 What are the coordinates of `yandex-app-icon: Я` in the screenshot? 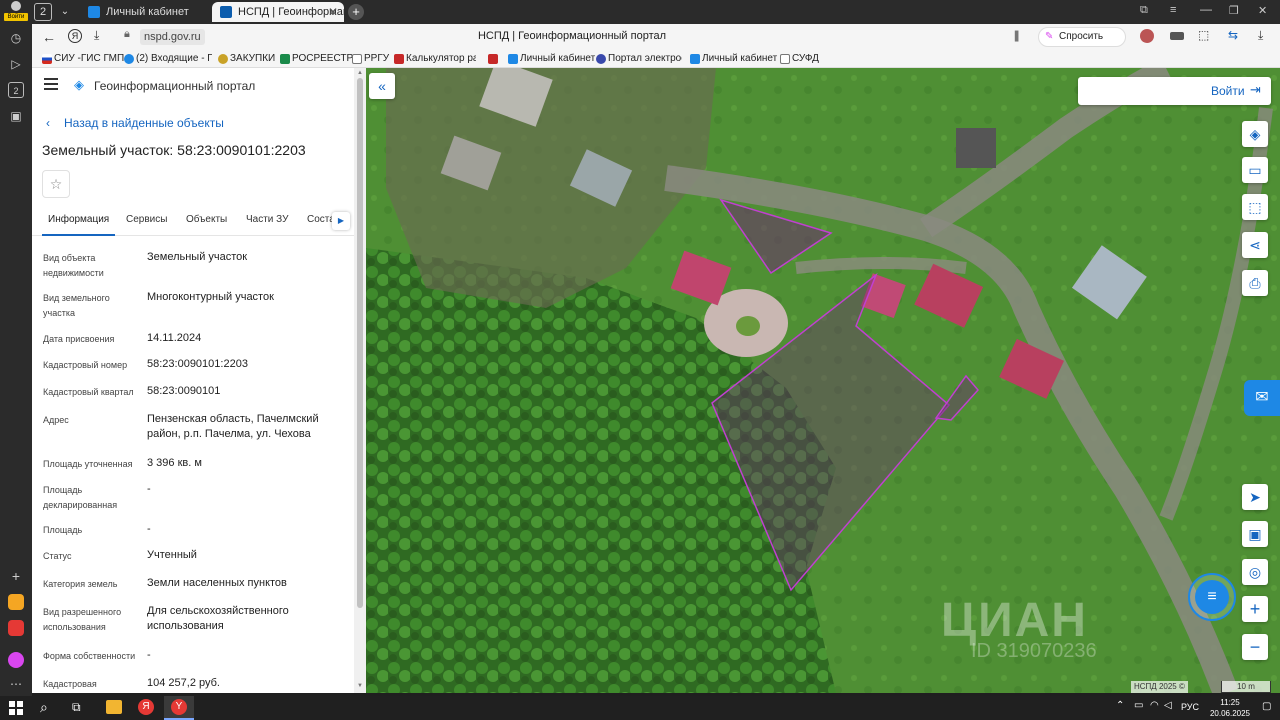 It's located at (146, 707).